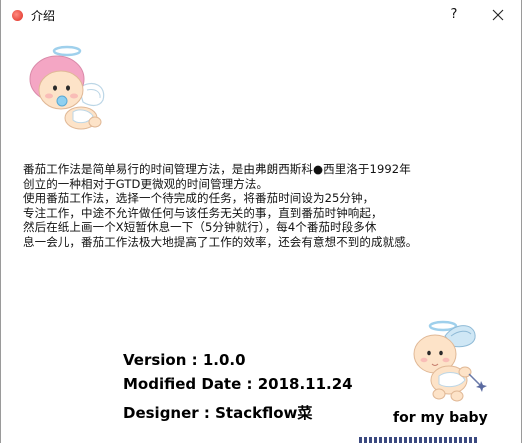  Describe the element at coordinates (43, 16) in the screenshot. I see `window-title: 介绍` at that location.